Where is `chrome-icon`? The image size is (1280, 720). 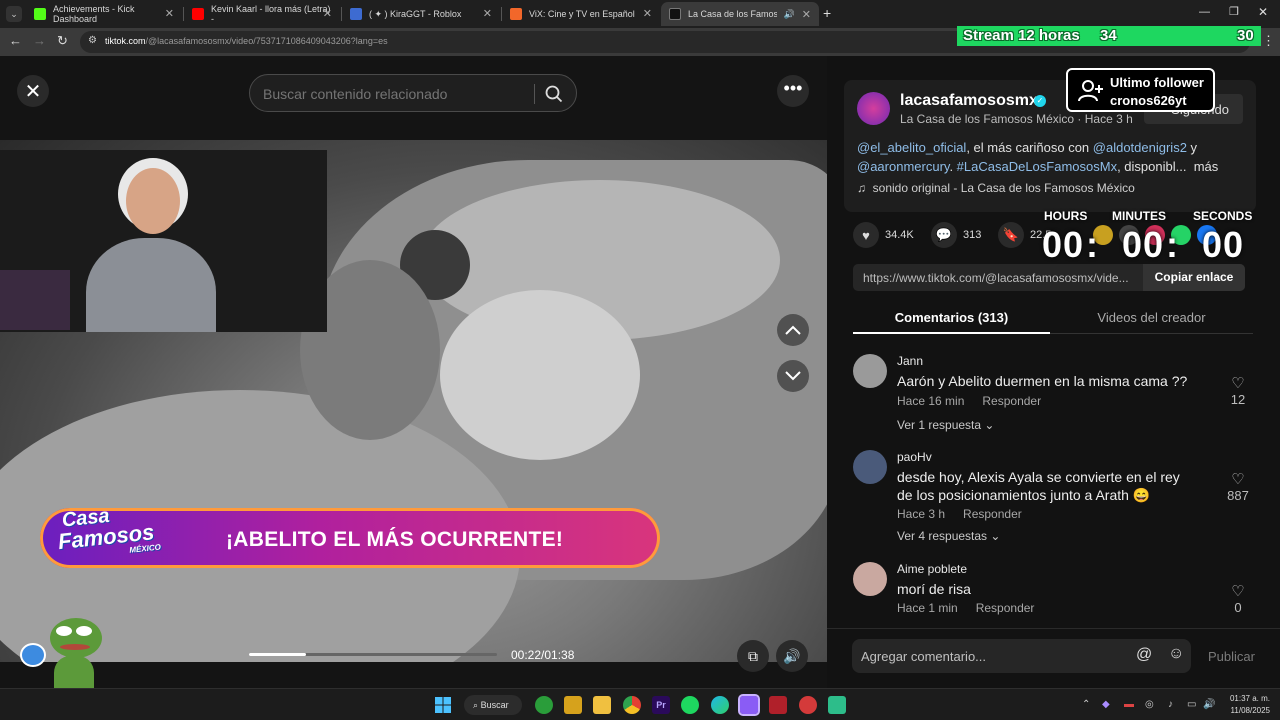
chrome-icon is located at coordinates (632, 705).